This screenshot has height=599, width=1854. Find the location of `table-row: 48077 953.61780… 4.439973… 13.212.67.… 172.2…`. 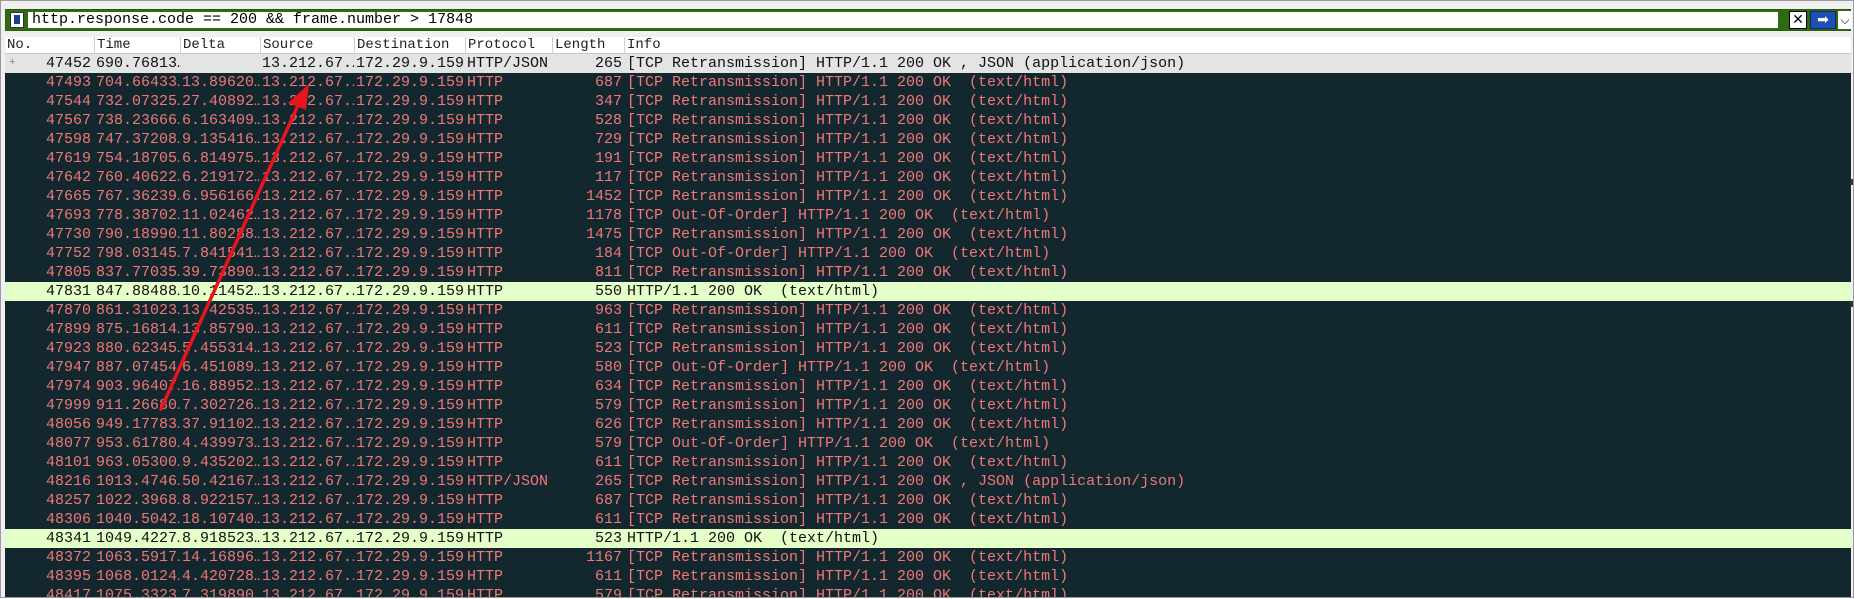

table-row: 48077 953.61780… 4.439973… 13.212.67.… 172.2… is located at coordinates (928, 443).